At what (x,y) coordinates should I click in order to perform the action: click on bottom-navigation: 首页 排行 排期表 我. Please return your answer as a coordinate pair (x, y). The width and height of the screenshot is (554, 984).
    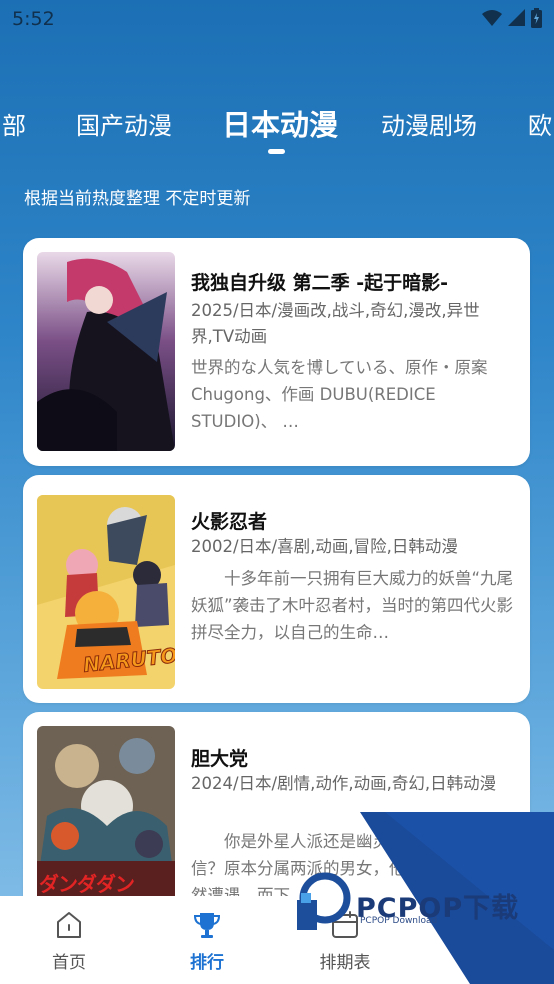
    Looking at the image, I should click on (277, 940).